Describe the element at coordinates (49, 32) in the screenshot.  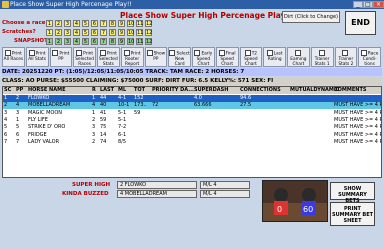
I see `scratch-button-1: 1` at that location.